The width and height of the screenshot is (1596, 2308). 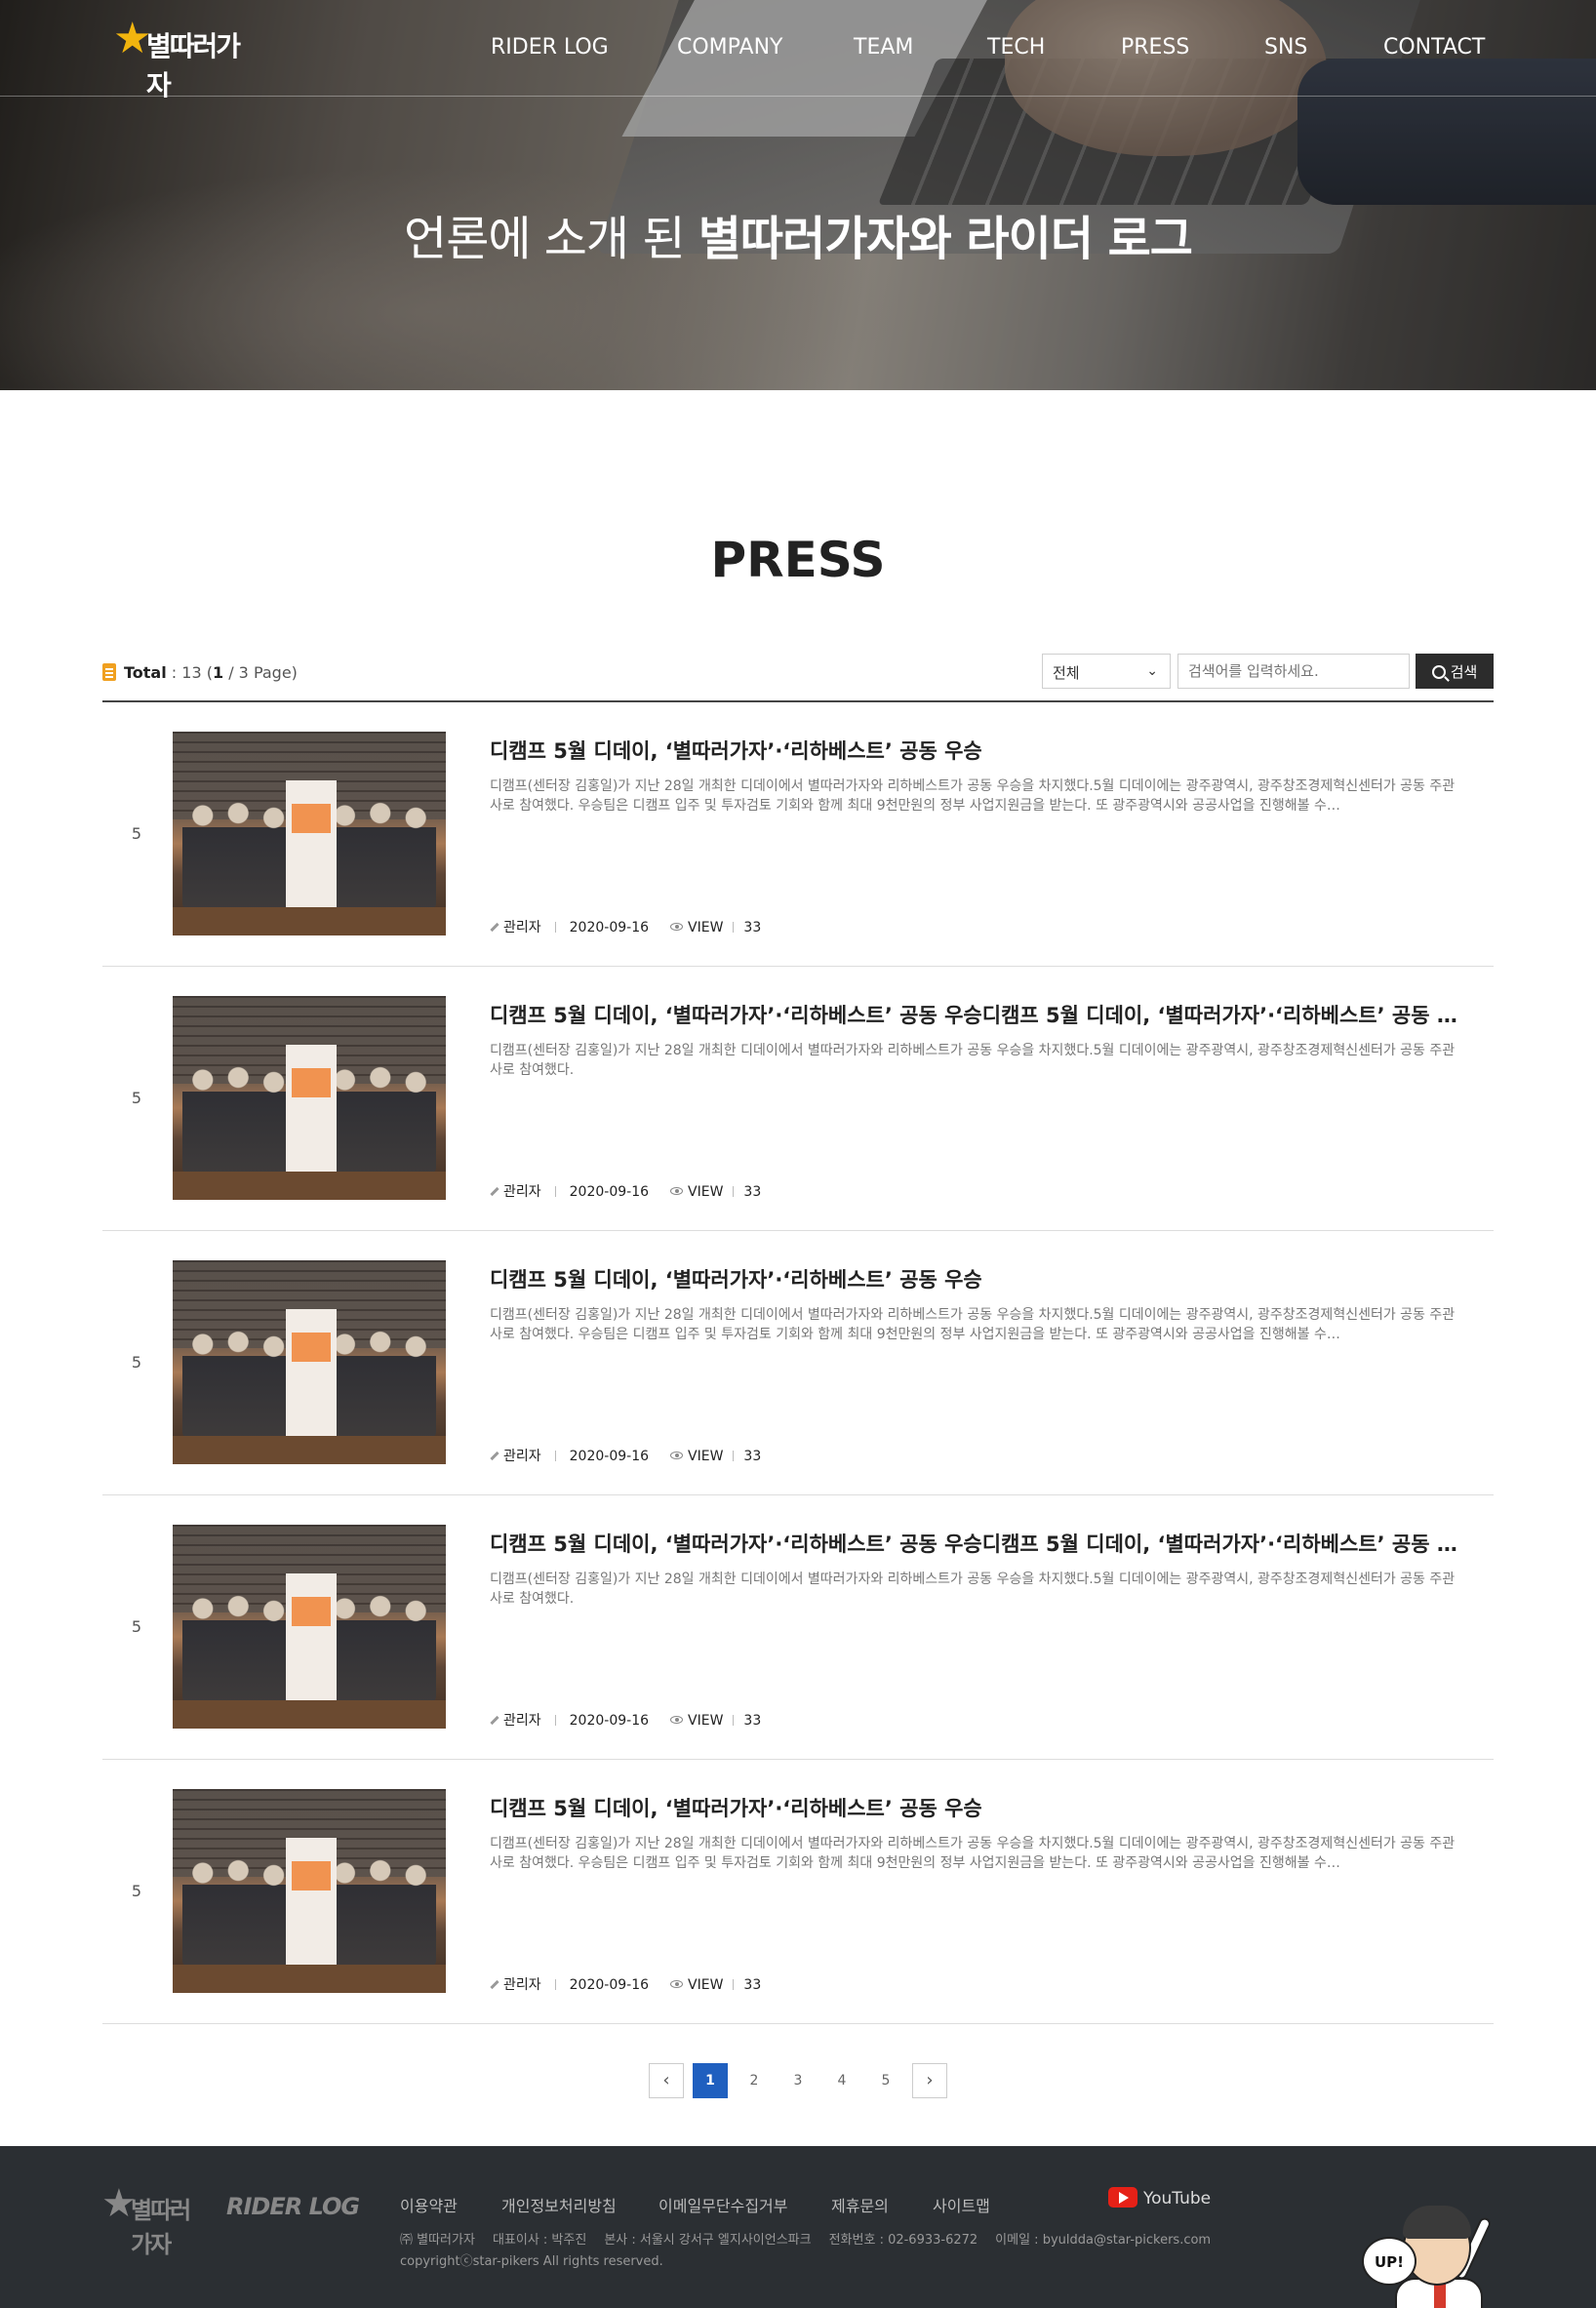 I want to click on youtube-icon, so click(x=1122, y=2197).